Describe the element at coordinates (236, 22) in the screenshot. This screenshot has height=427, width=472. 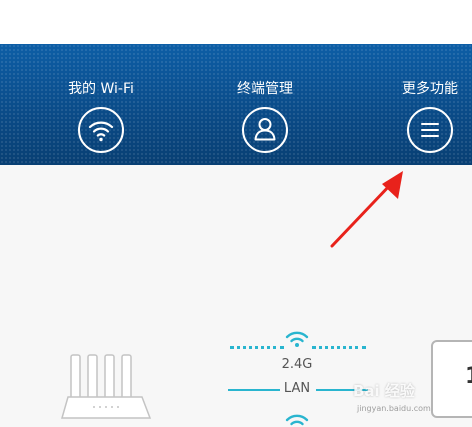
I see `top-blank-area` at that location.